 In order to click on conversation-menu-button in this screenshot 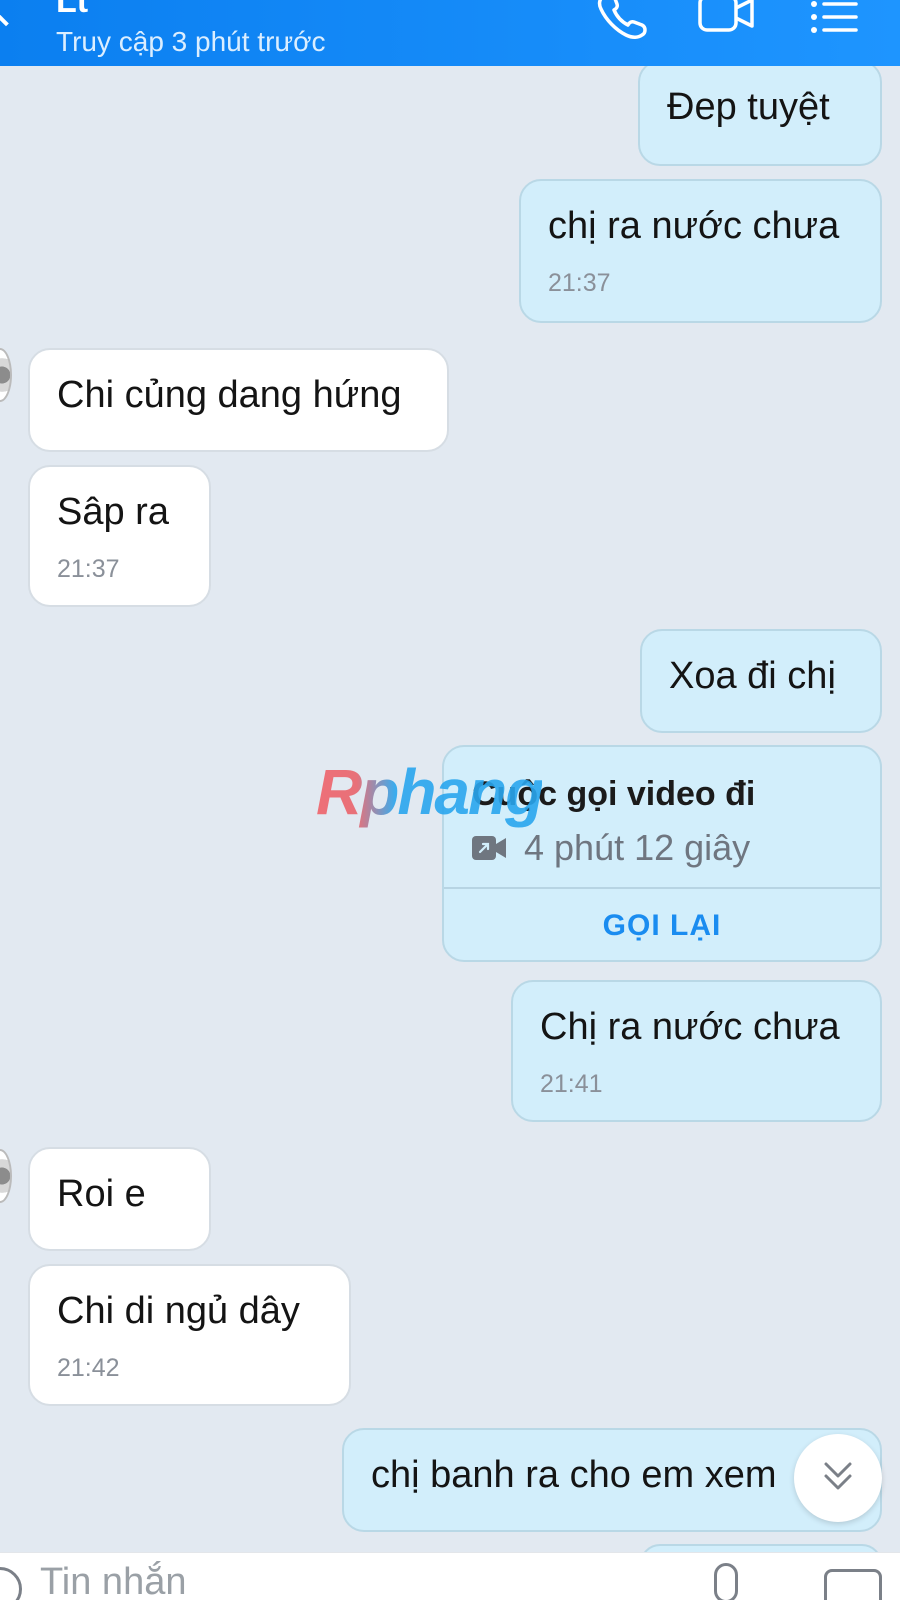, I will do `click(838, 21)`.